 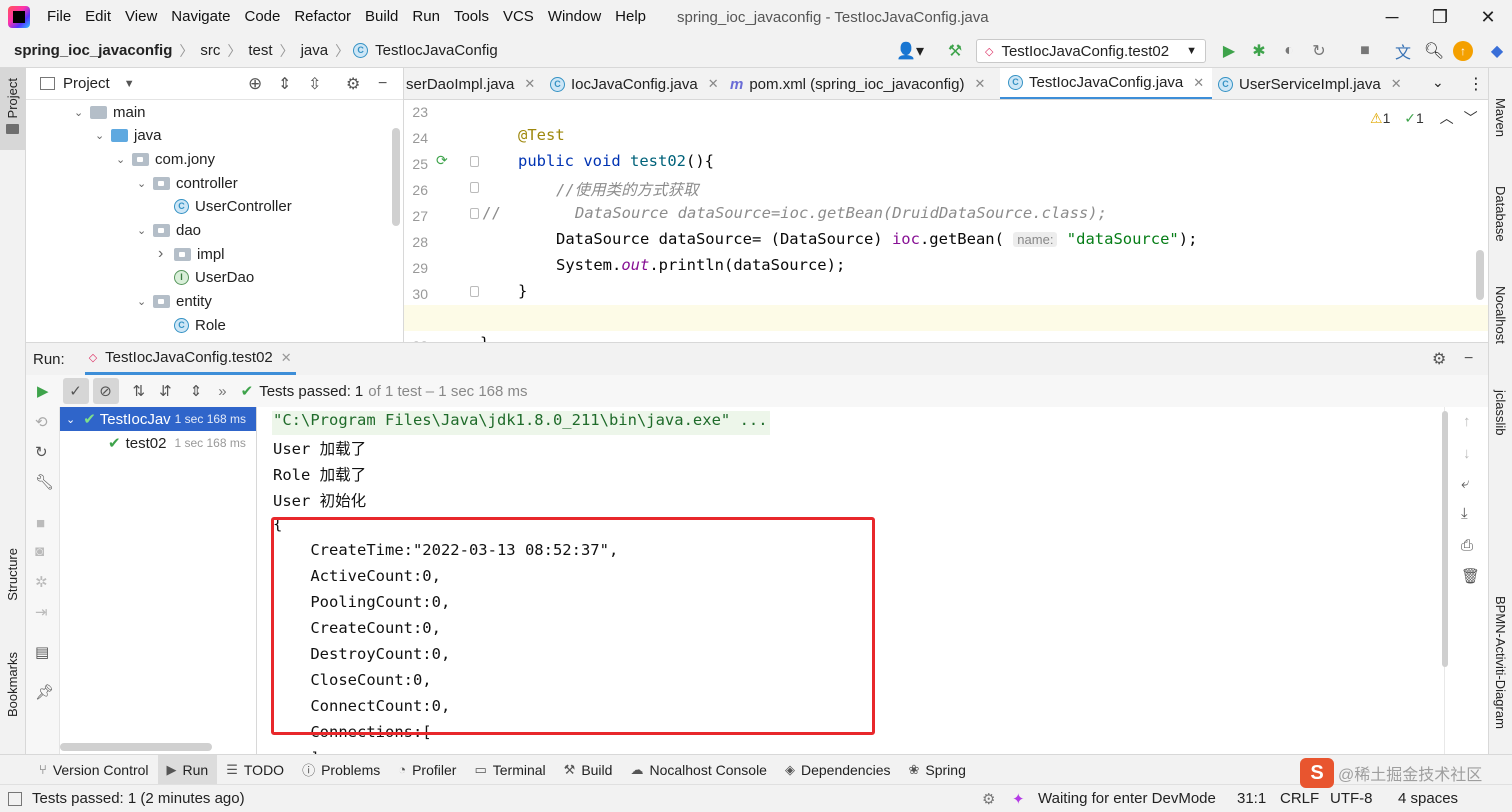 I want to click on menu-window: Window, so click(x=574, y=17).